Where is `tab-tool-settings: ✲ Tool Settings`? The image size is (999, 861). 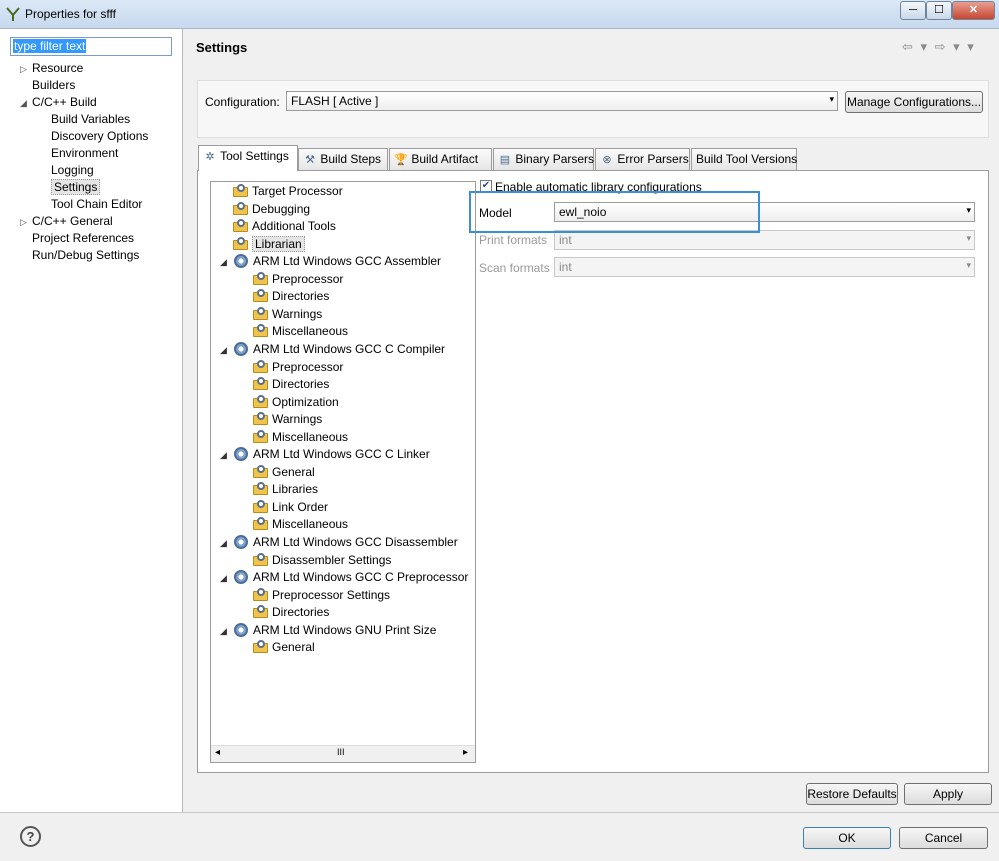 tab-tool-settings: ✲ Tool Settings is located at coordinates (248, 158).